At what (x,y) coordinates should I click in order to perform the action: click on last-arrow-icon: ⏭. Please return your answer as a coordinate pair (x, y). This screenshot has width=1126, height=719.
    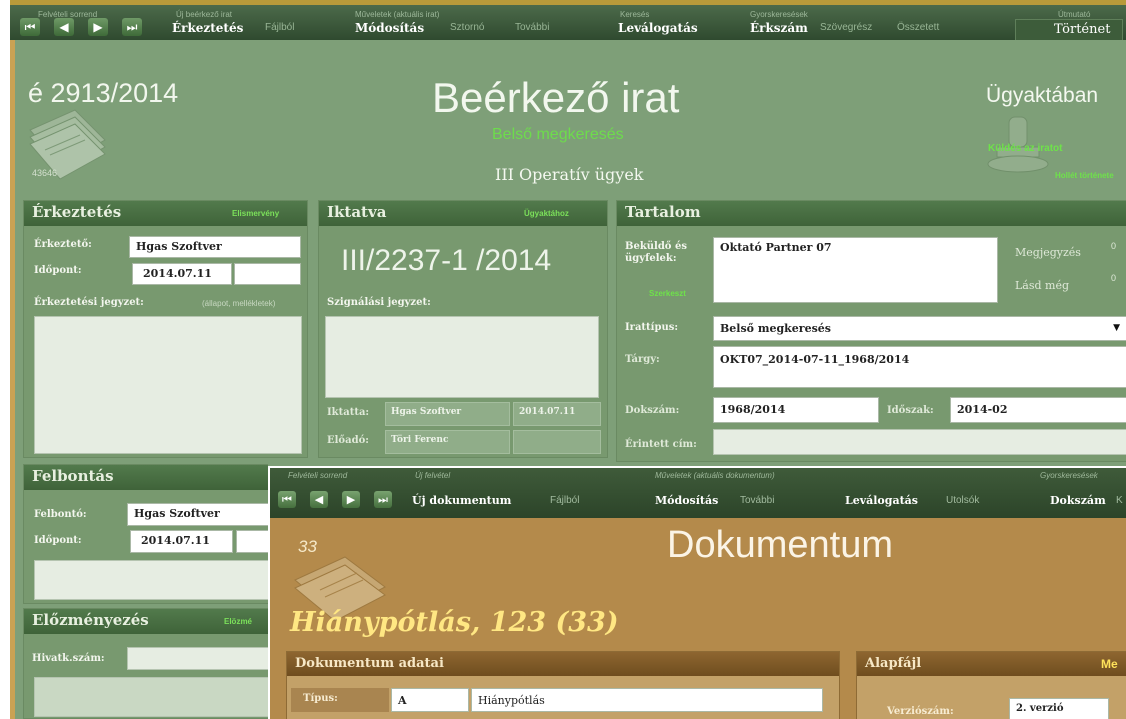
    Looking at the image, I should click on (132, 27).